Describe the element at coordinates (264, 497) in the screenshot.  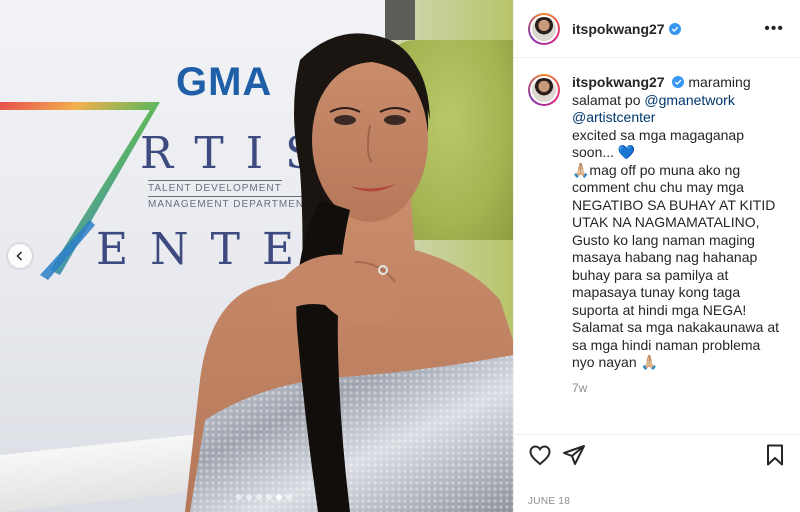
I see `carousel-indicator` at that location.